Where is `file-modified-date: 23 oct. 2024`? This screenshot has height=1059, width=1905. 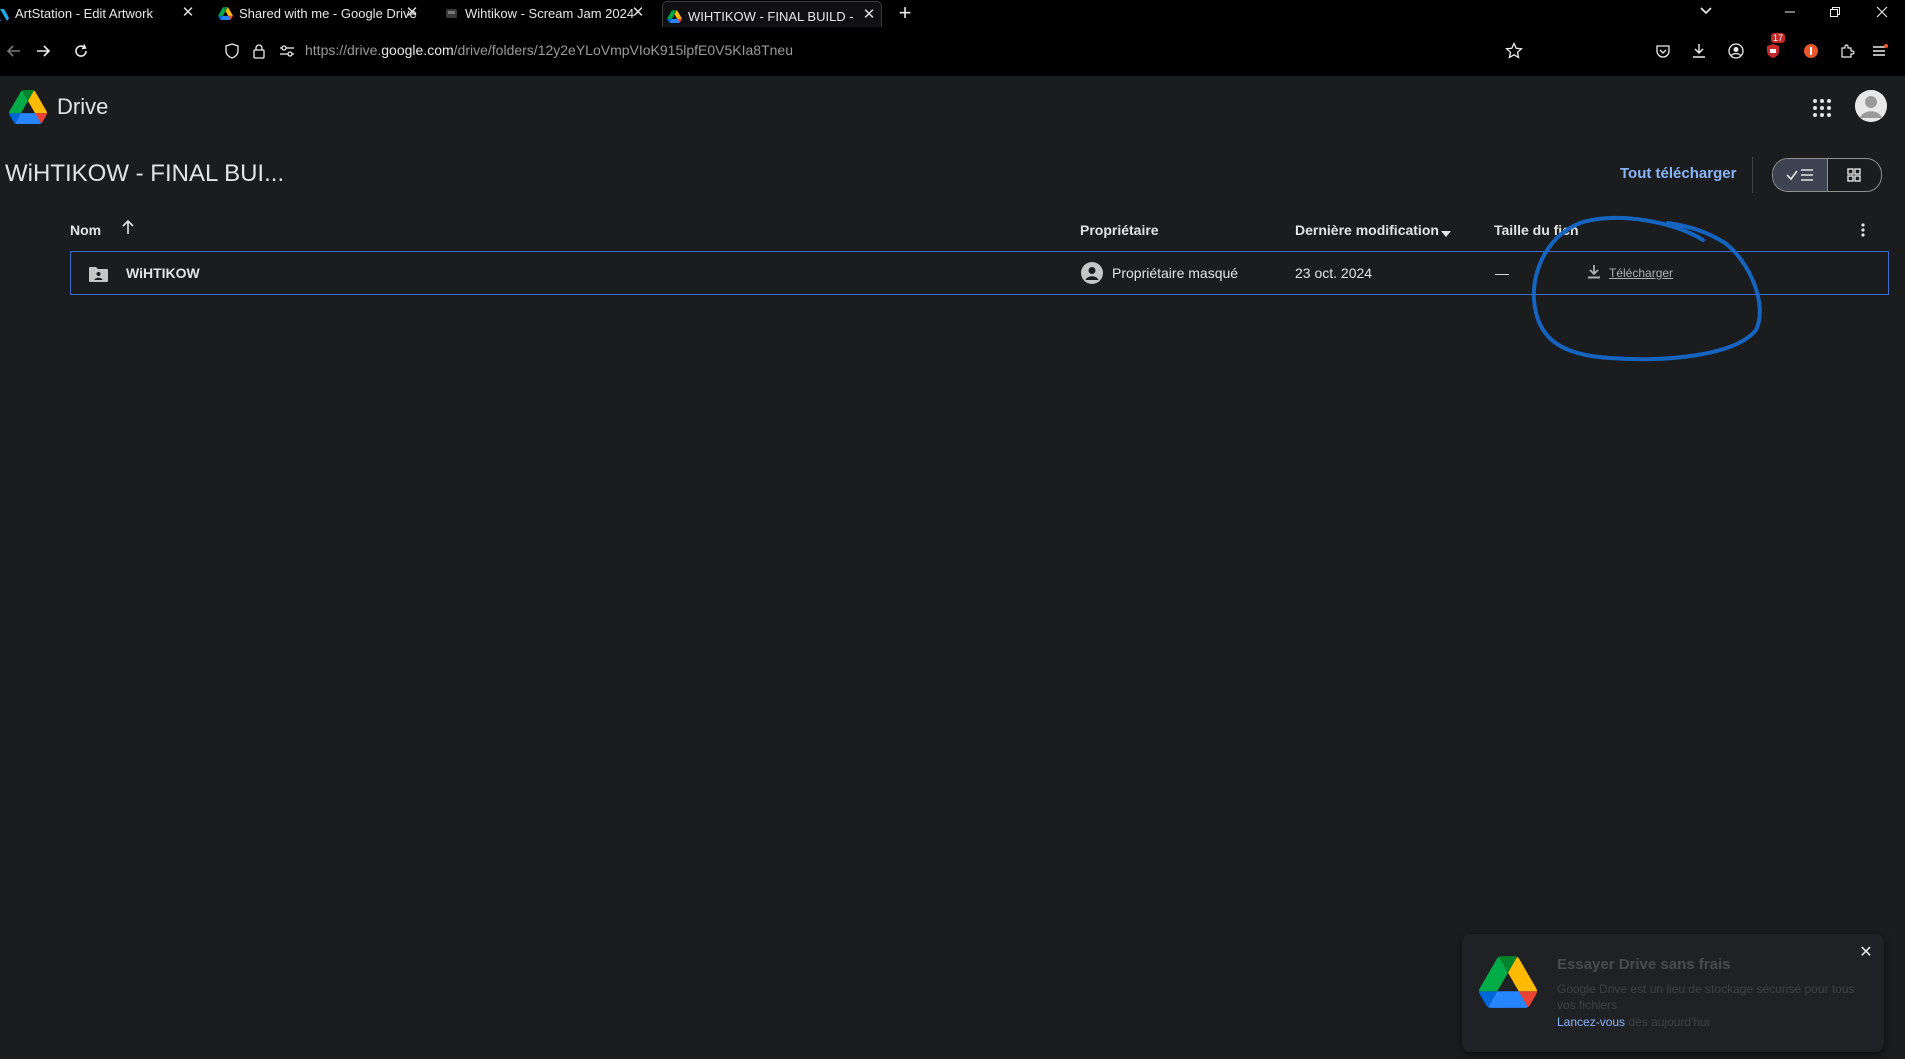
file-modified-date: 23 oct. 2024 is located at coordinates (1334, 273).